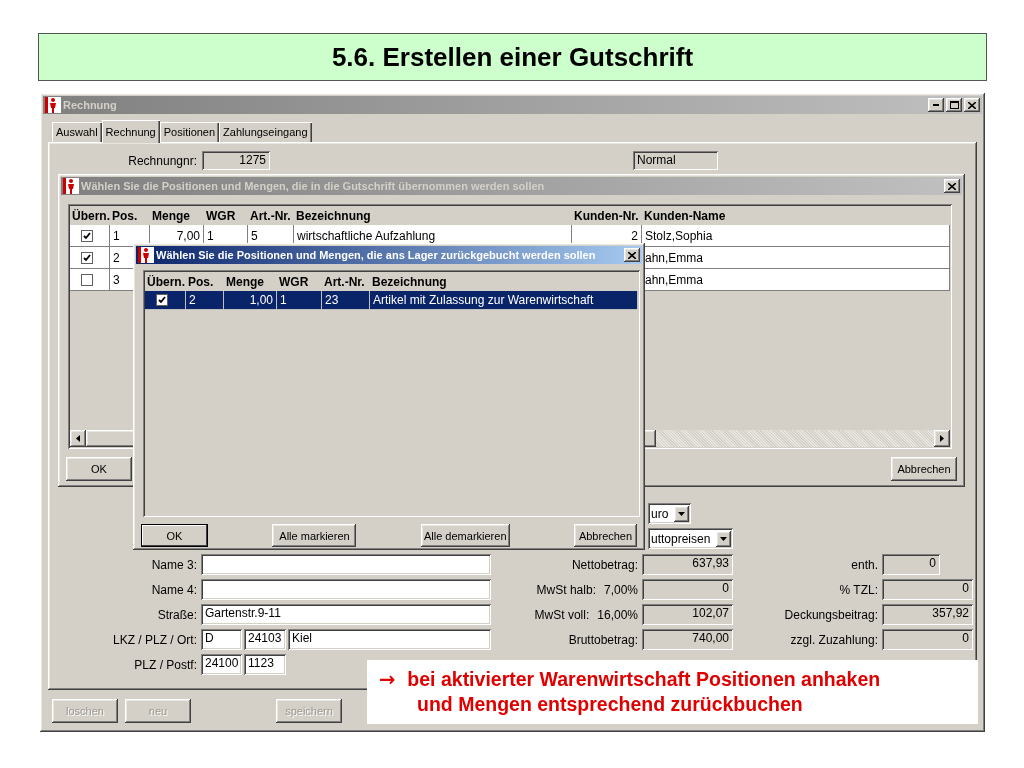 Image resolution: width=1024 pixels, height=768 pixels. I want to click on maximize-button, so click(954, 105).